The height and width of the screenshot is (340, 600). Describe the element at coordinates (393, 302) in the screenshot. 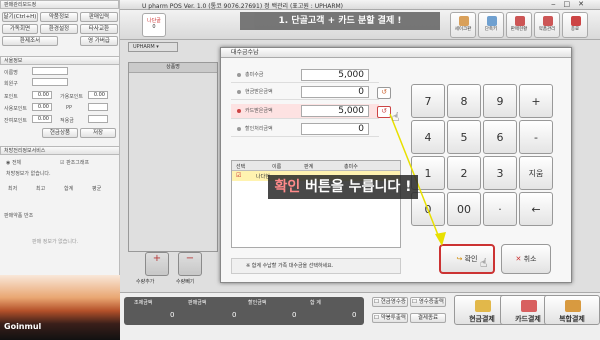

I see `cash-receipt-label: 현금영수증` at that location.